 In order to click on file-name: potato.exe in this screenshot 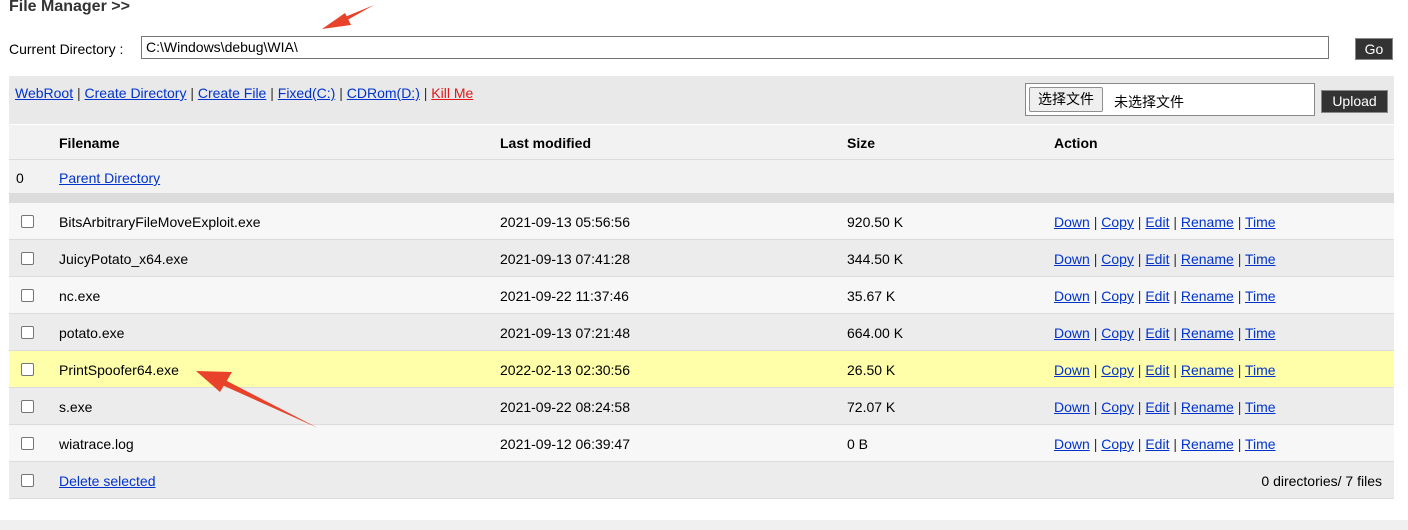, I will do `click(92, 333)`.